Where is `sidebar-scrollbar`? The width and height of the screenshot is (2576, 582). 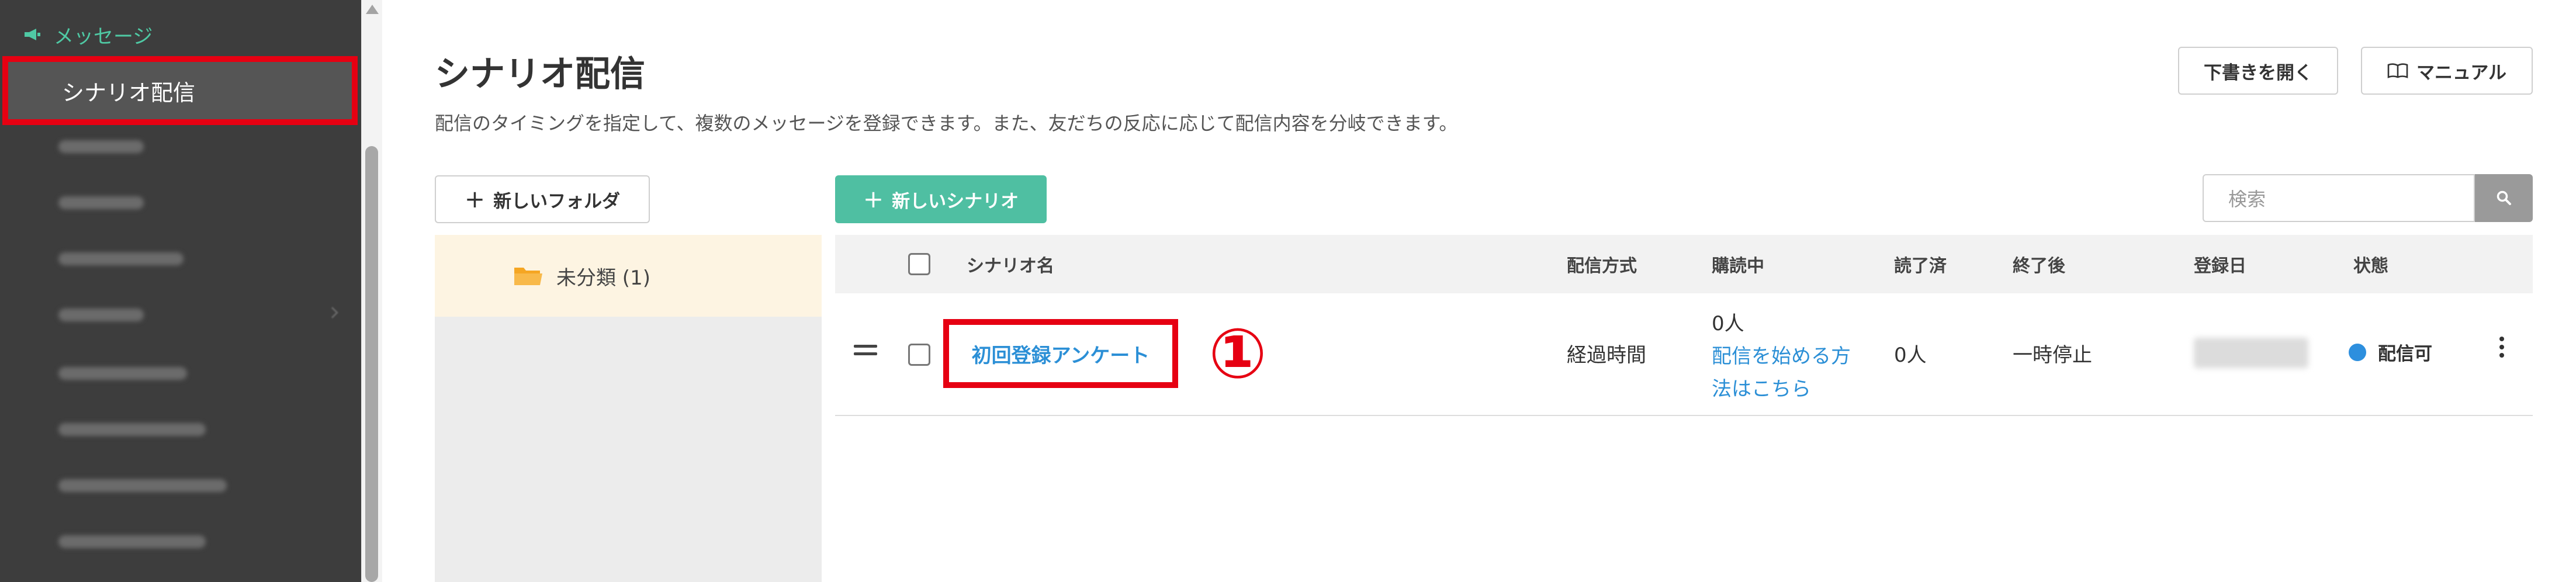
sidebar-scrollbar is located at coordinates (371, 291).